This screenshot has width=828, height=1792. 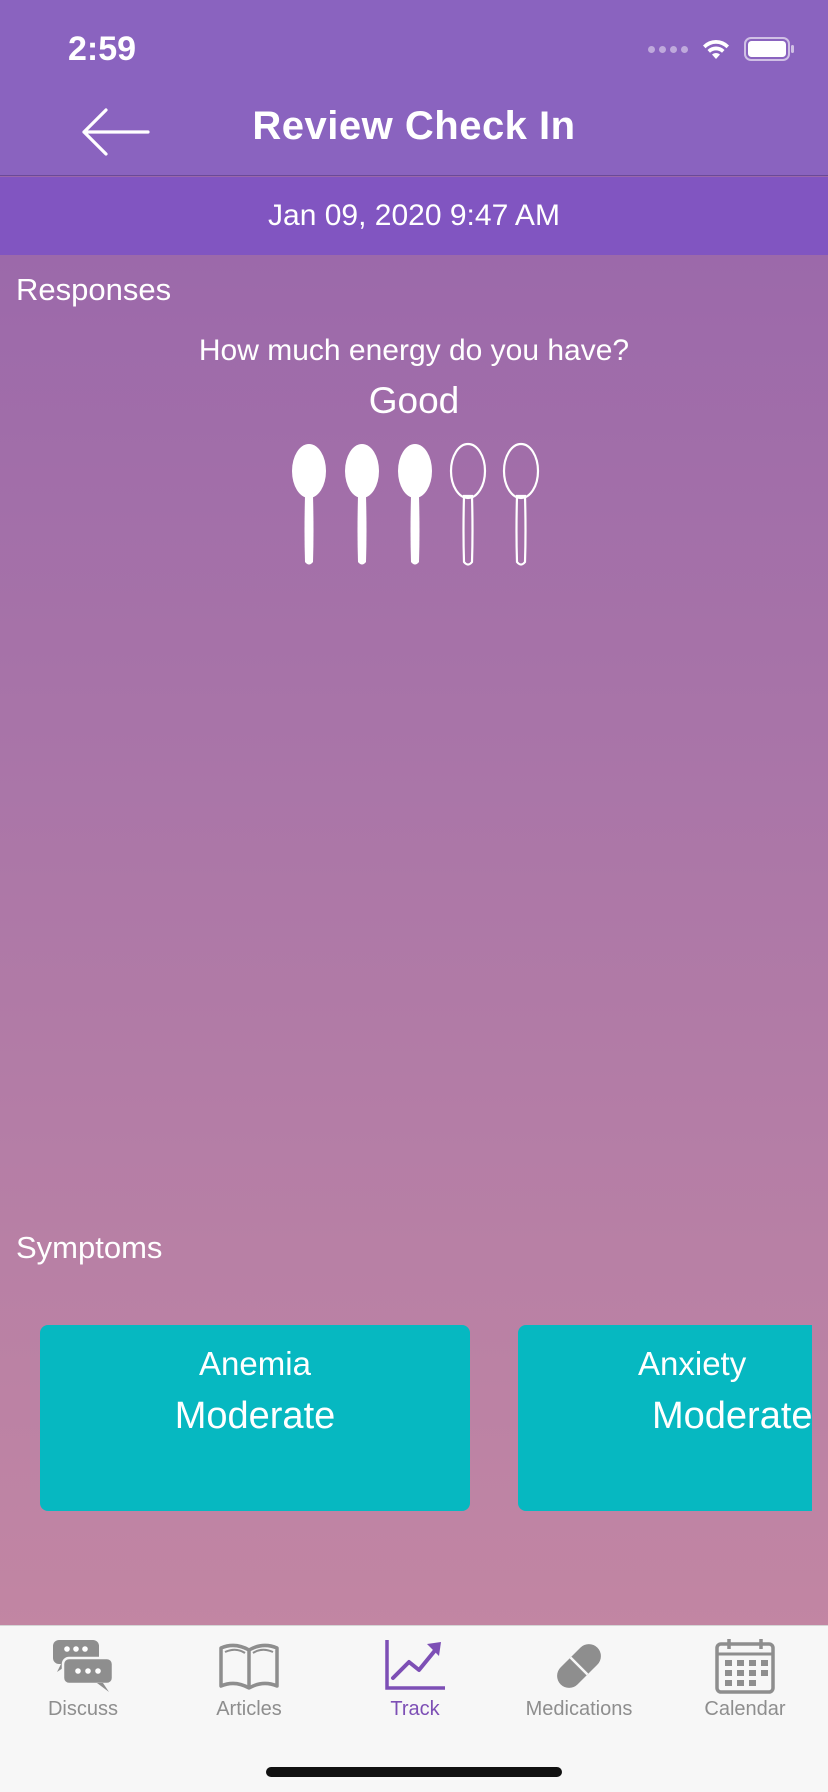 I want to click on symptom-card-anxiety: Anxiety Moderate, so click(x=665, y=1418).